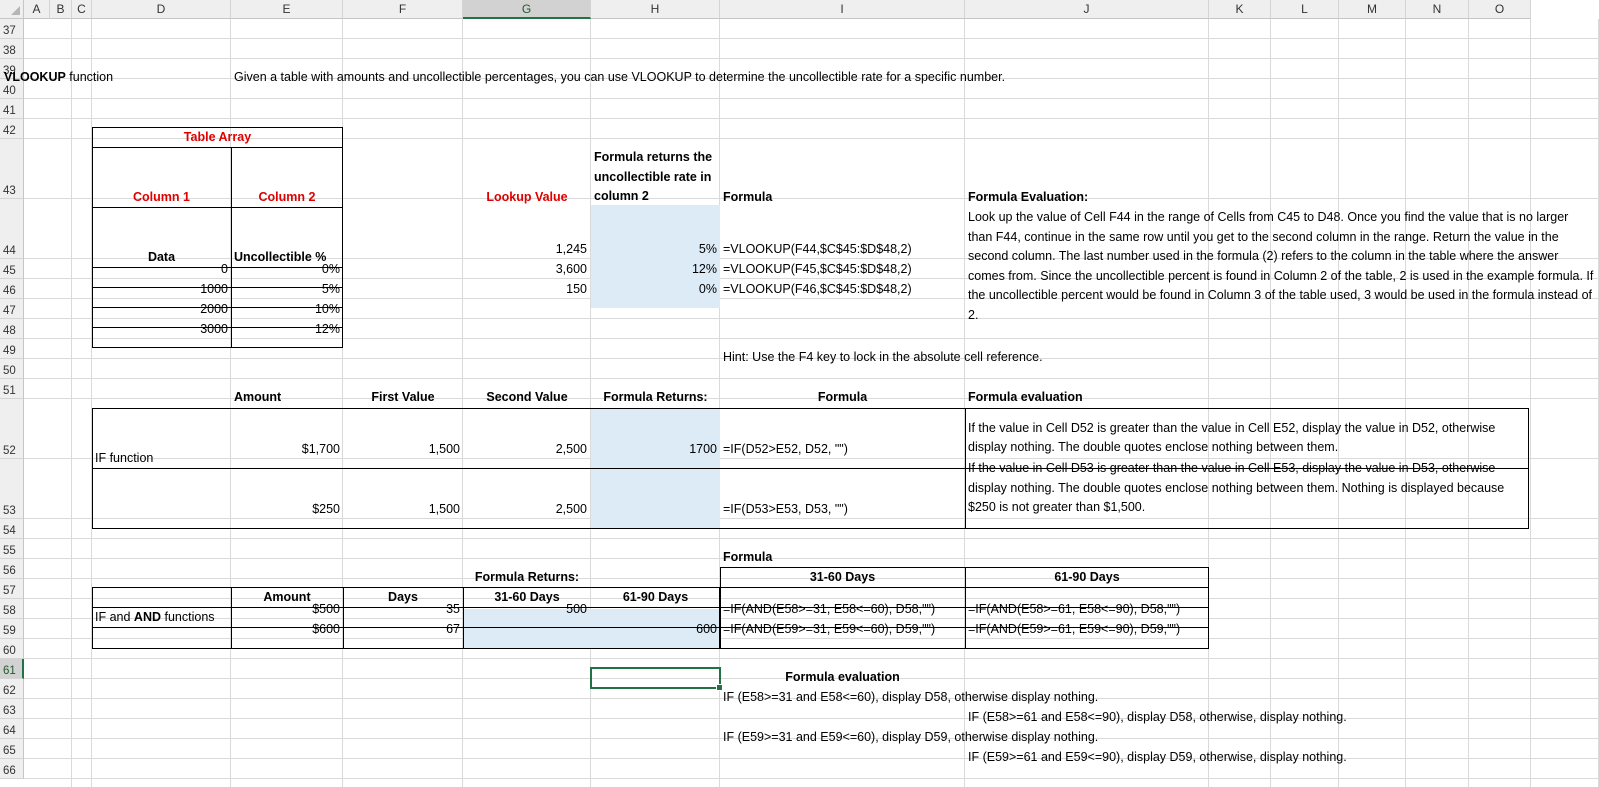 The width and height of the screenshot is (1599, 787). What do you see at coordinates (12, 429) in the screenshot?
I see `row-header-52: 52` at bounding box center [12, 429].